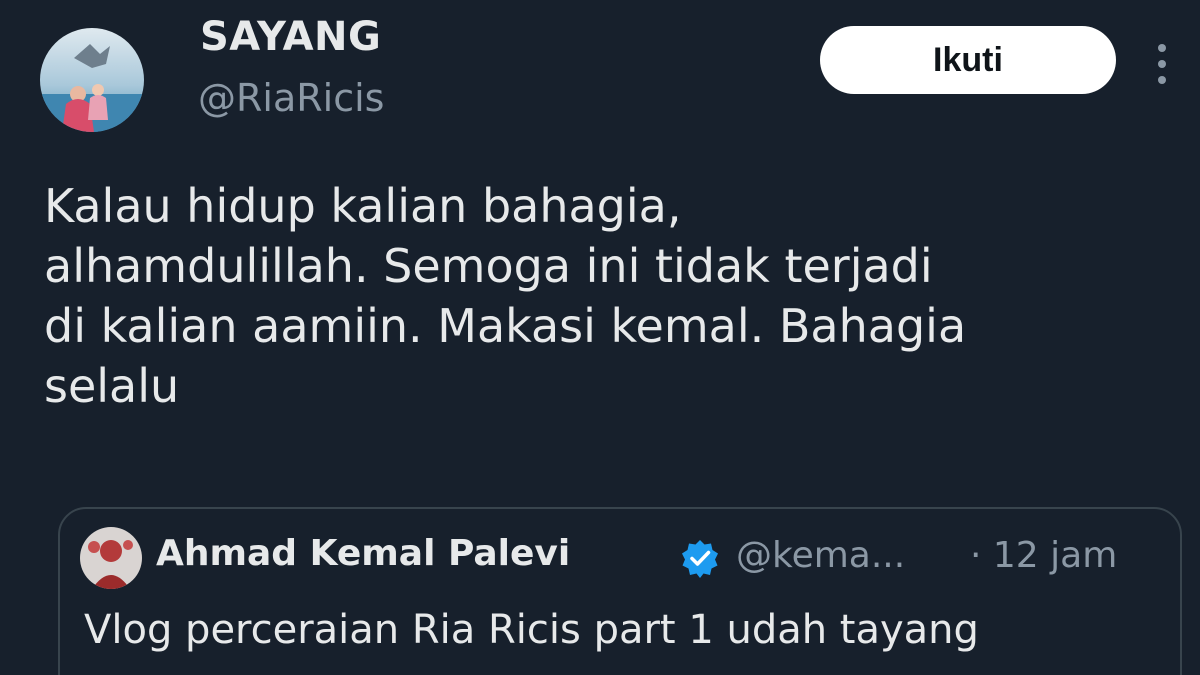 This screenshot has width=1200, height=675. Describe the element at coordinates (505, 326) in the screenshot. I see `tweet-text-line: di kalian aamiin. Makasi kemal. Bahagia` at that location.